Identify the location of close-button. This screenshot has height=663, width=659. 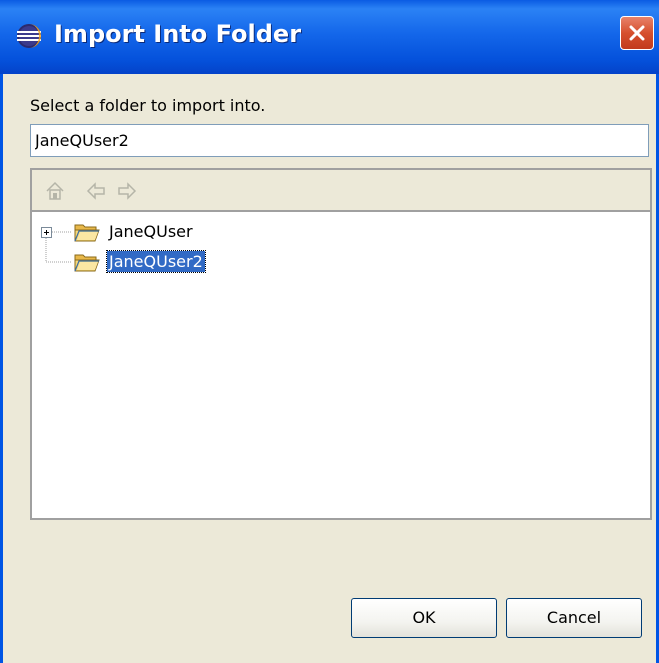
(637, 33).